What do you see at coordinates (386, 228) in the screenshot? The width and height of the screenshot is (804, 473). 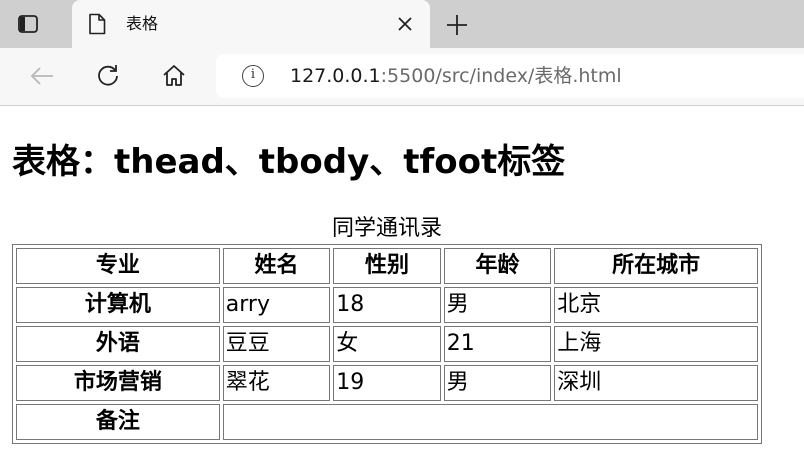 I see `table-caption: 同学通讯录` at bounding box center [386, 228].